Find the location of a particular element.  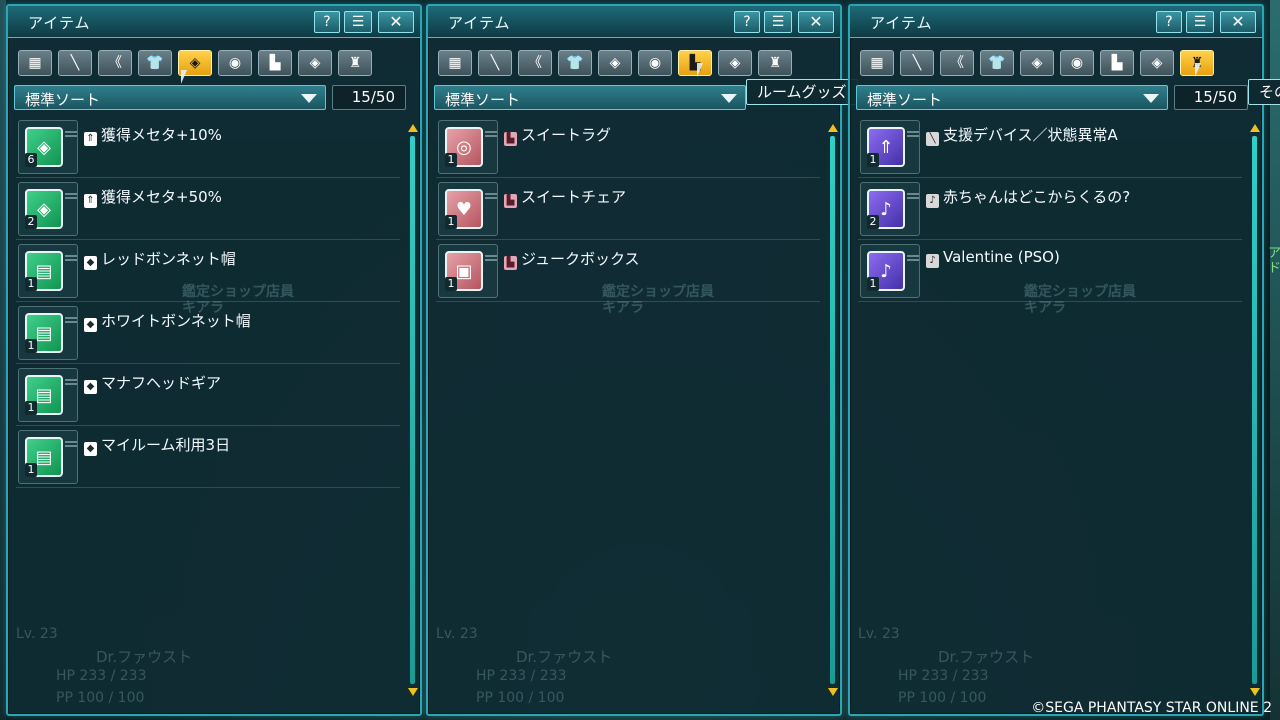

list-item: ▤ 1 ◆ レッドボンネット帽 is located at coordinates (208, 271).